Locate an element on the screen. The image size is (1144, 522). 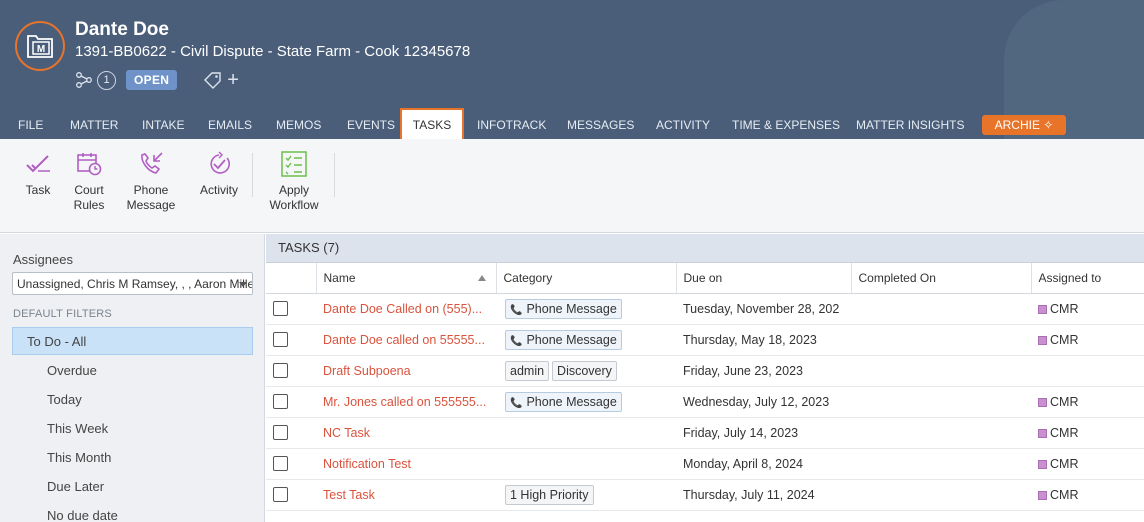
phone-incoming-icon is located at coordinates (152, 163).